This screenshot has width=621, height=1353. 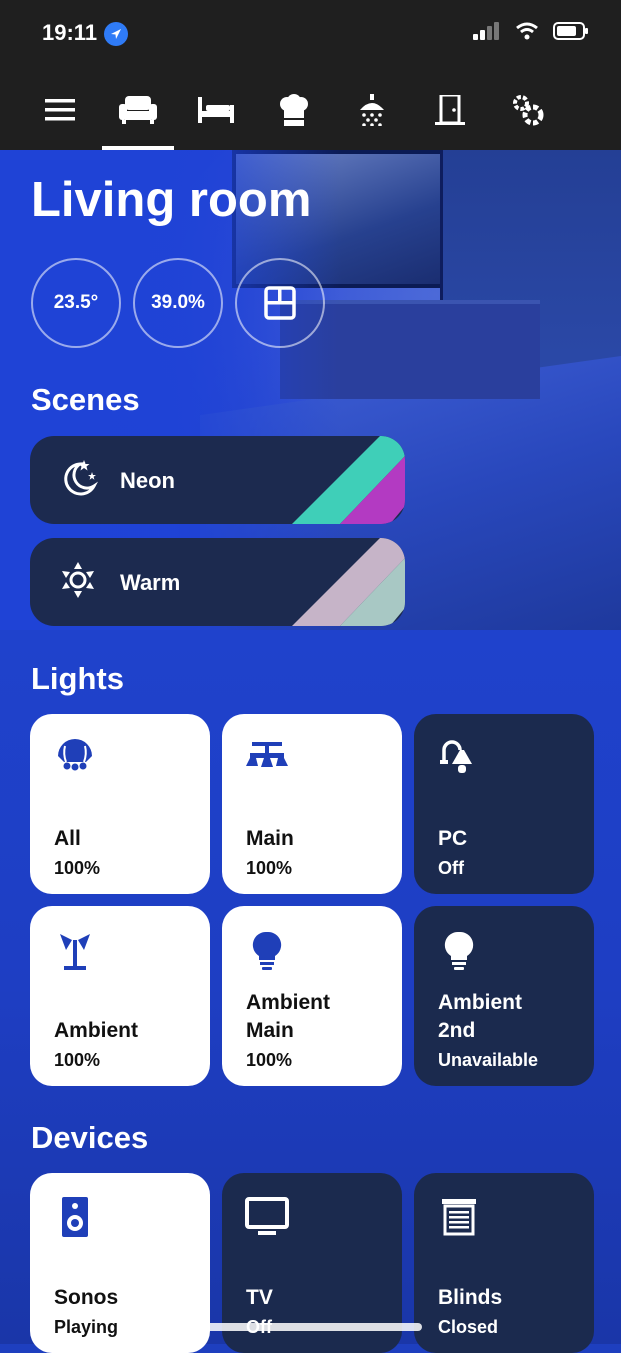 I want to click on location-arrow-icon, so click(x=116, y=34).